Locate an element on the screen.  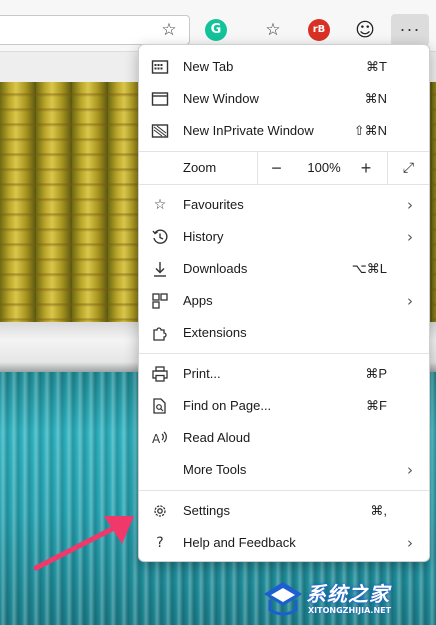
menu-item-label: More Tools is located at coordinates (215, 469).